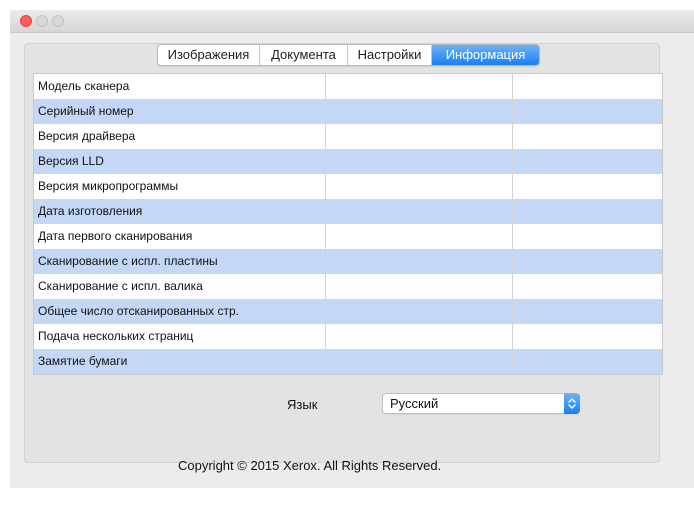 This screenshot has width=694, height=529. I want to click on info-row-roller-scans: Сканирование с испл. валика, so click(348, 286).